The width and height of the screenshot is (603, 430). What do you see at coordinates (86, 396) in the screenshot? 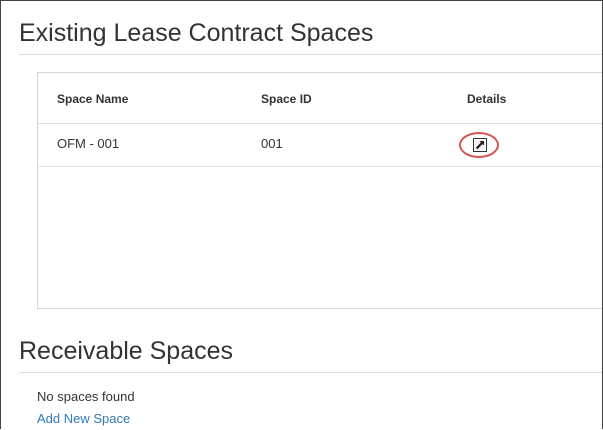
I see `no-spaces-message: No spaces found` at bounding box center [86, 396].